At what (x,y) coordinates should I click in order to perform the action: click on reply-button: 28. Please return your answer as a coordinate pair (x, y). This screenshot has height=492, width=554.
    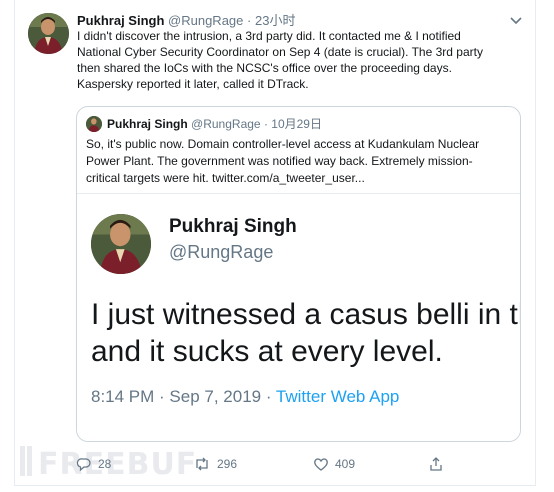
    Looking at the image, I should click on (93, 464).